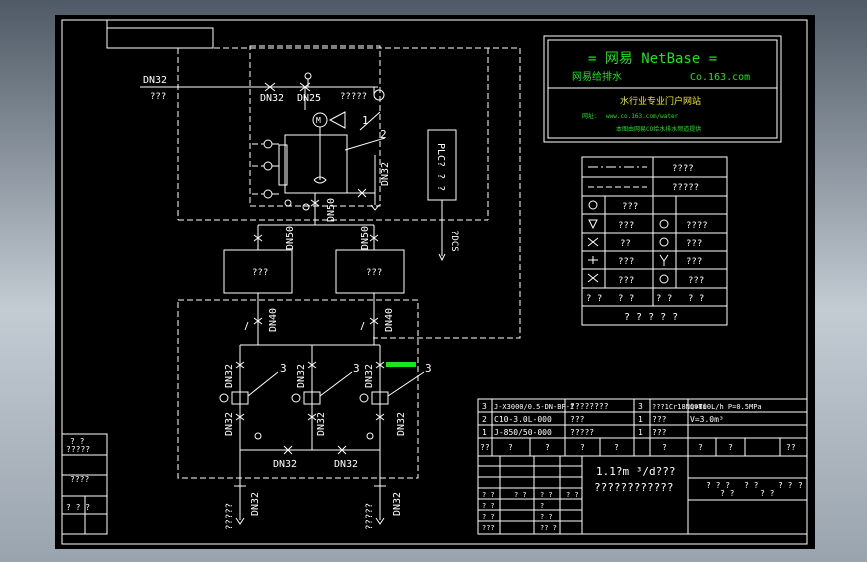  What do you see at coordinates (546, 517) in the screenshot?
I see `title-row-3: ? ?` at bounding box center [546, 517].